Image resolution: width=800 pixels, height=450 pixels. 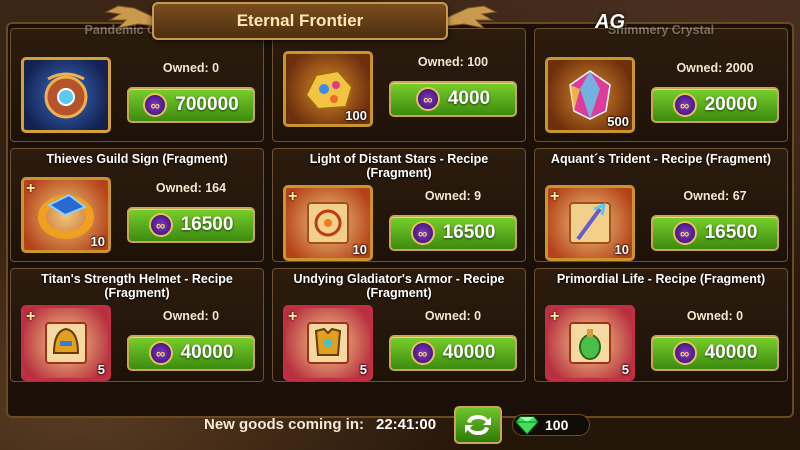 I want to click on gem-icon, so click(x=527, y=425).